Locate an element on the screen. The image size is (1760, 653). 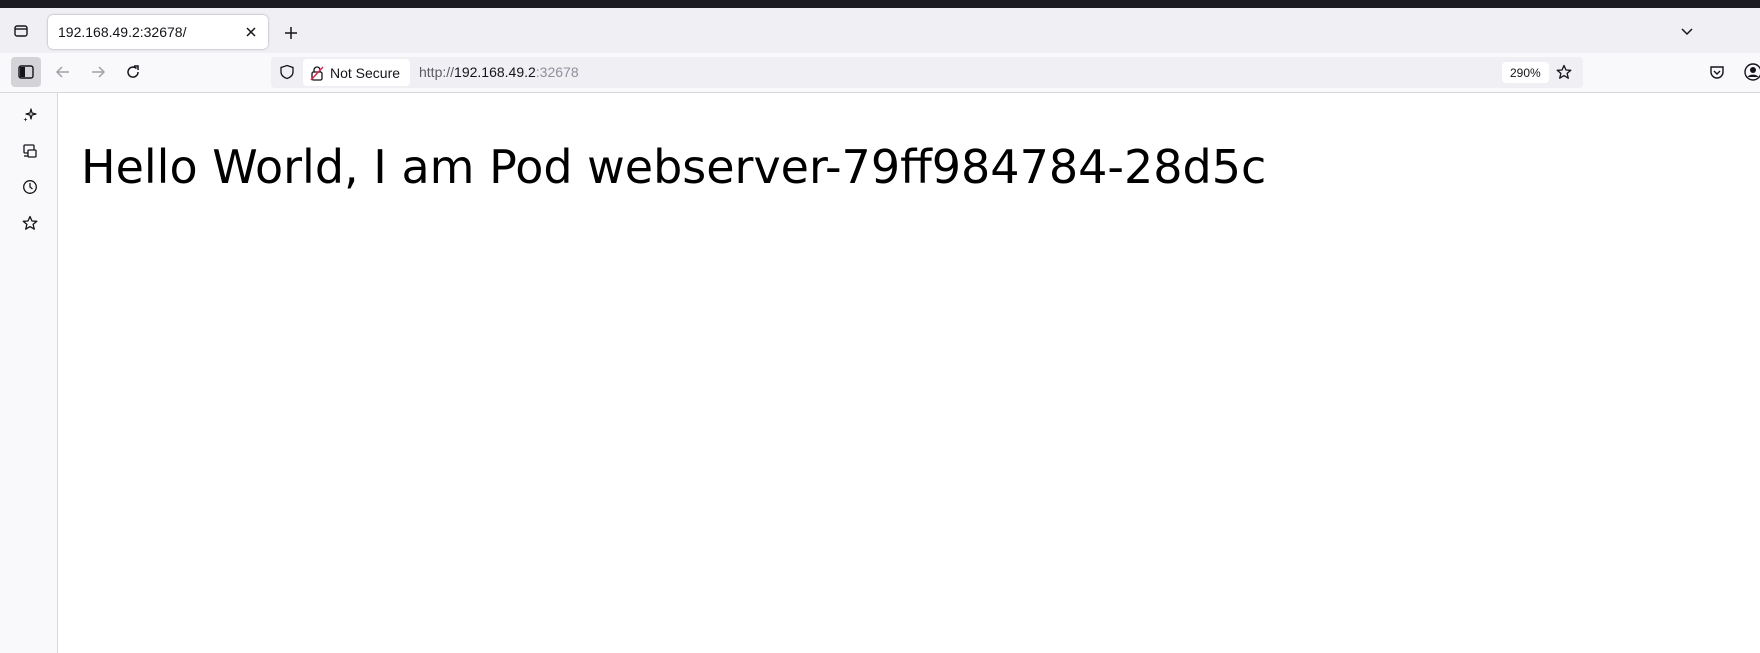
forward-arrow-icon is located at coordinates (98, 72).